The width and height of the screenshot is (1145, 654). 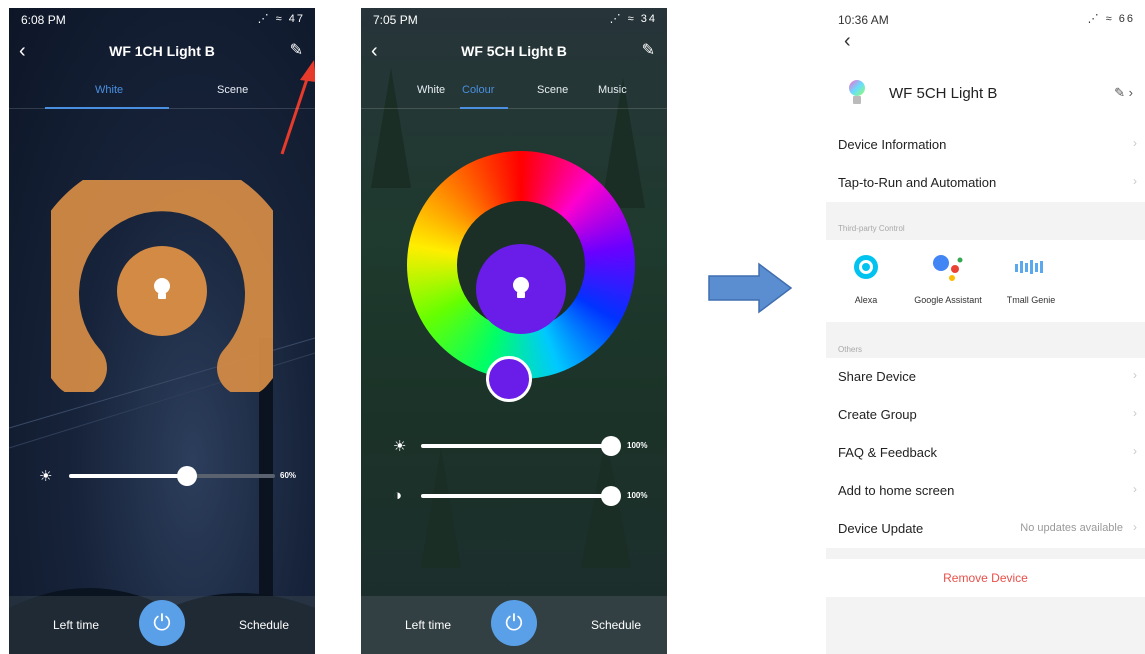 I want to click on transition-arrow-icon, so click(x=750, y=288).